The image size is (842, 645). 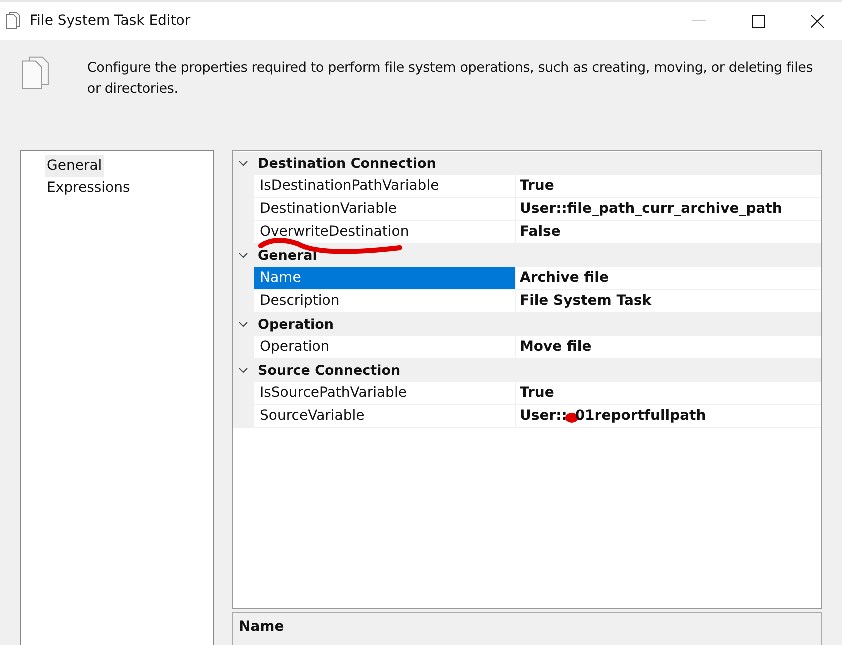 What do you see at coordinates (651, 209) in the screenshot?
I see `property-value: User::file_path_curr_archive_path` at bounding box center [651, 209].